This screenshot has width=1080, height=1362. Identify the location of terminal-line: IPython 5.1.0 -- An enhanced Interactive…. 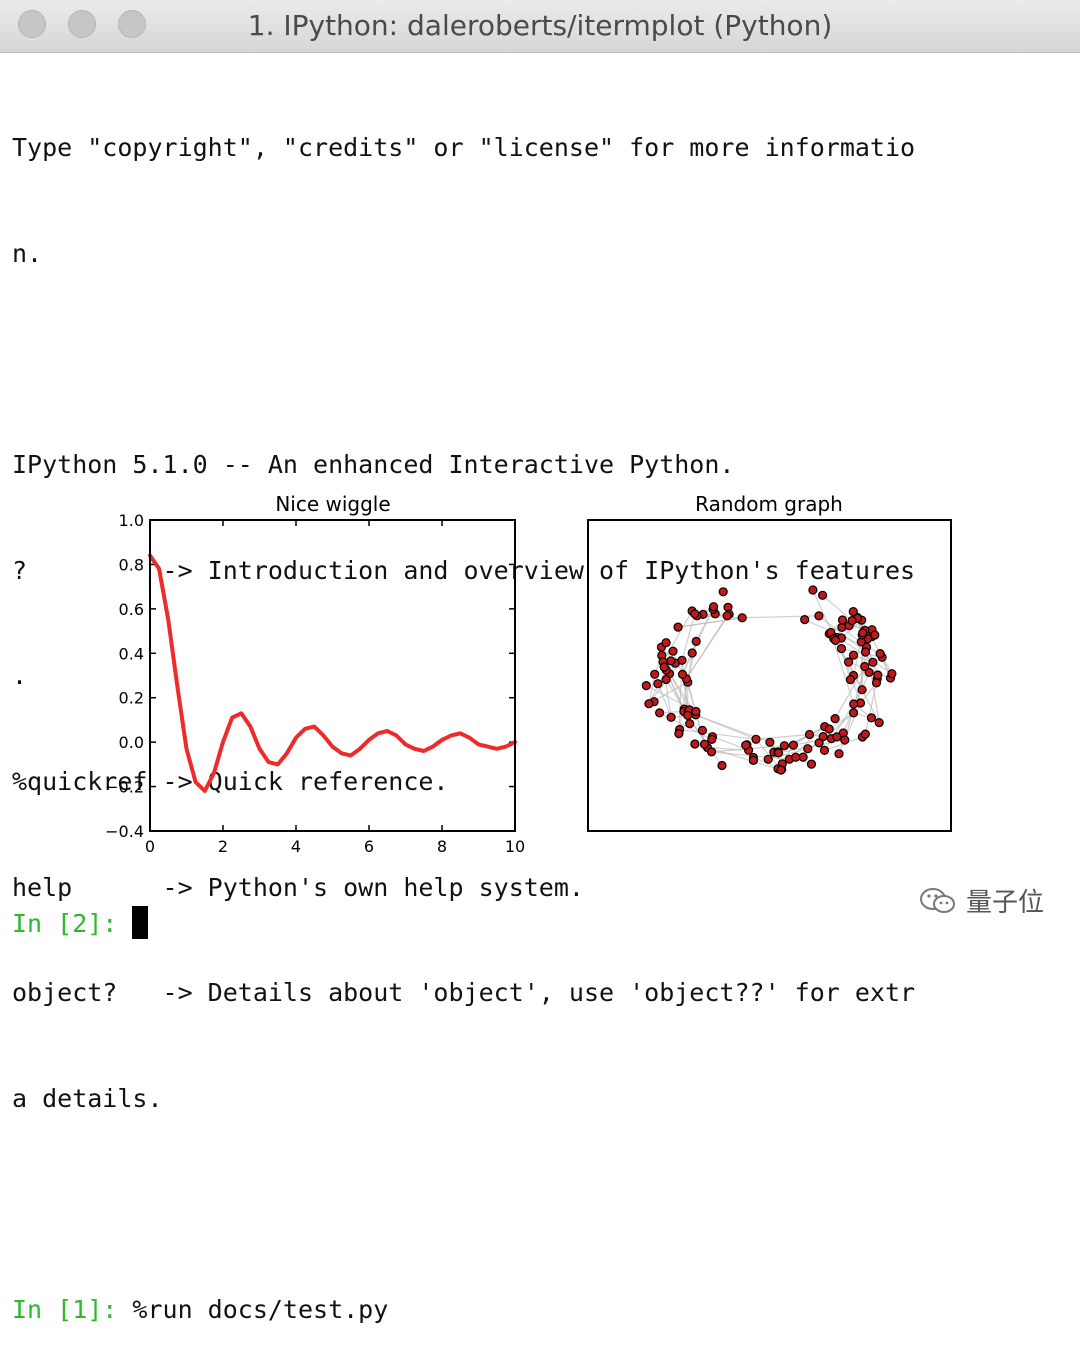
(463, 464).